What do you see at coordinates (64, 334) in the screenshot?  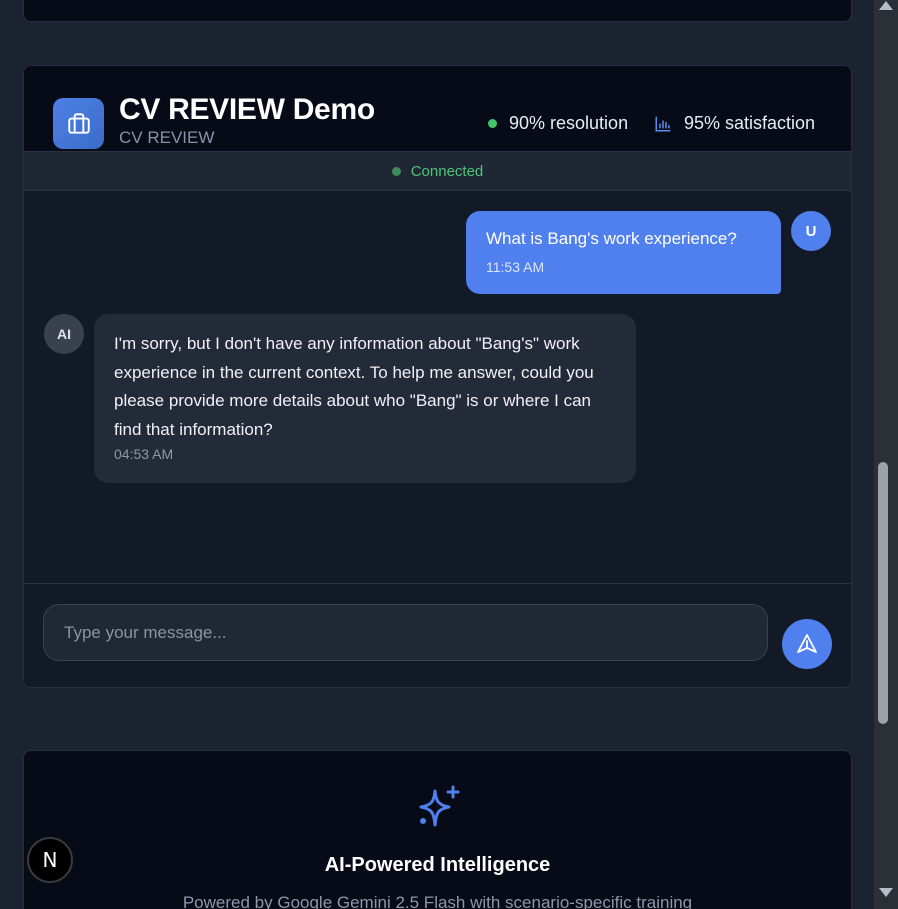 I see `ai-avatar: AI` at bounding box center [64, 334].